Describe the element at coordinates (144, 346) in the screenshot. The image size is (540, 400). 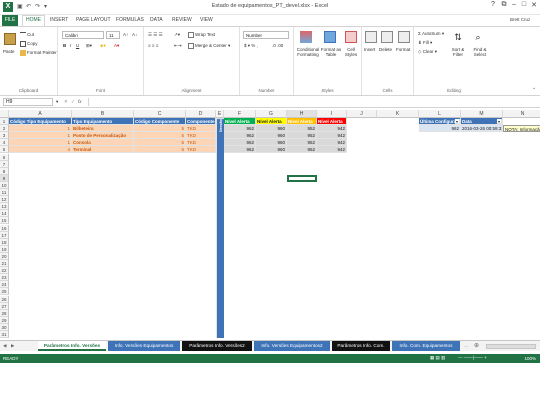
I see `sheet-tab-info-versoes: Info. Versões Equipamentos` at that location.